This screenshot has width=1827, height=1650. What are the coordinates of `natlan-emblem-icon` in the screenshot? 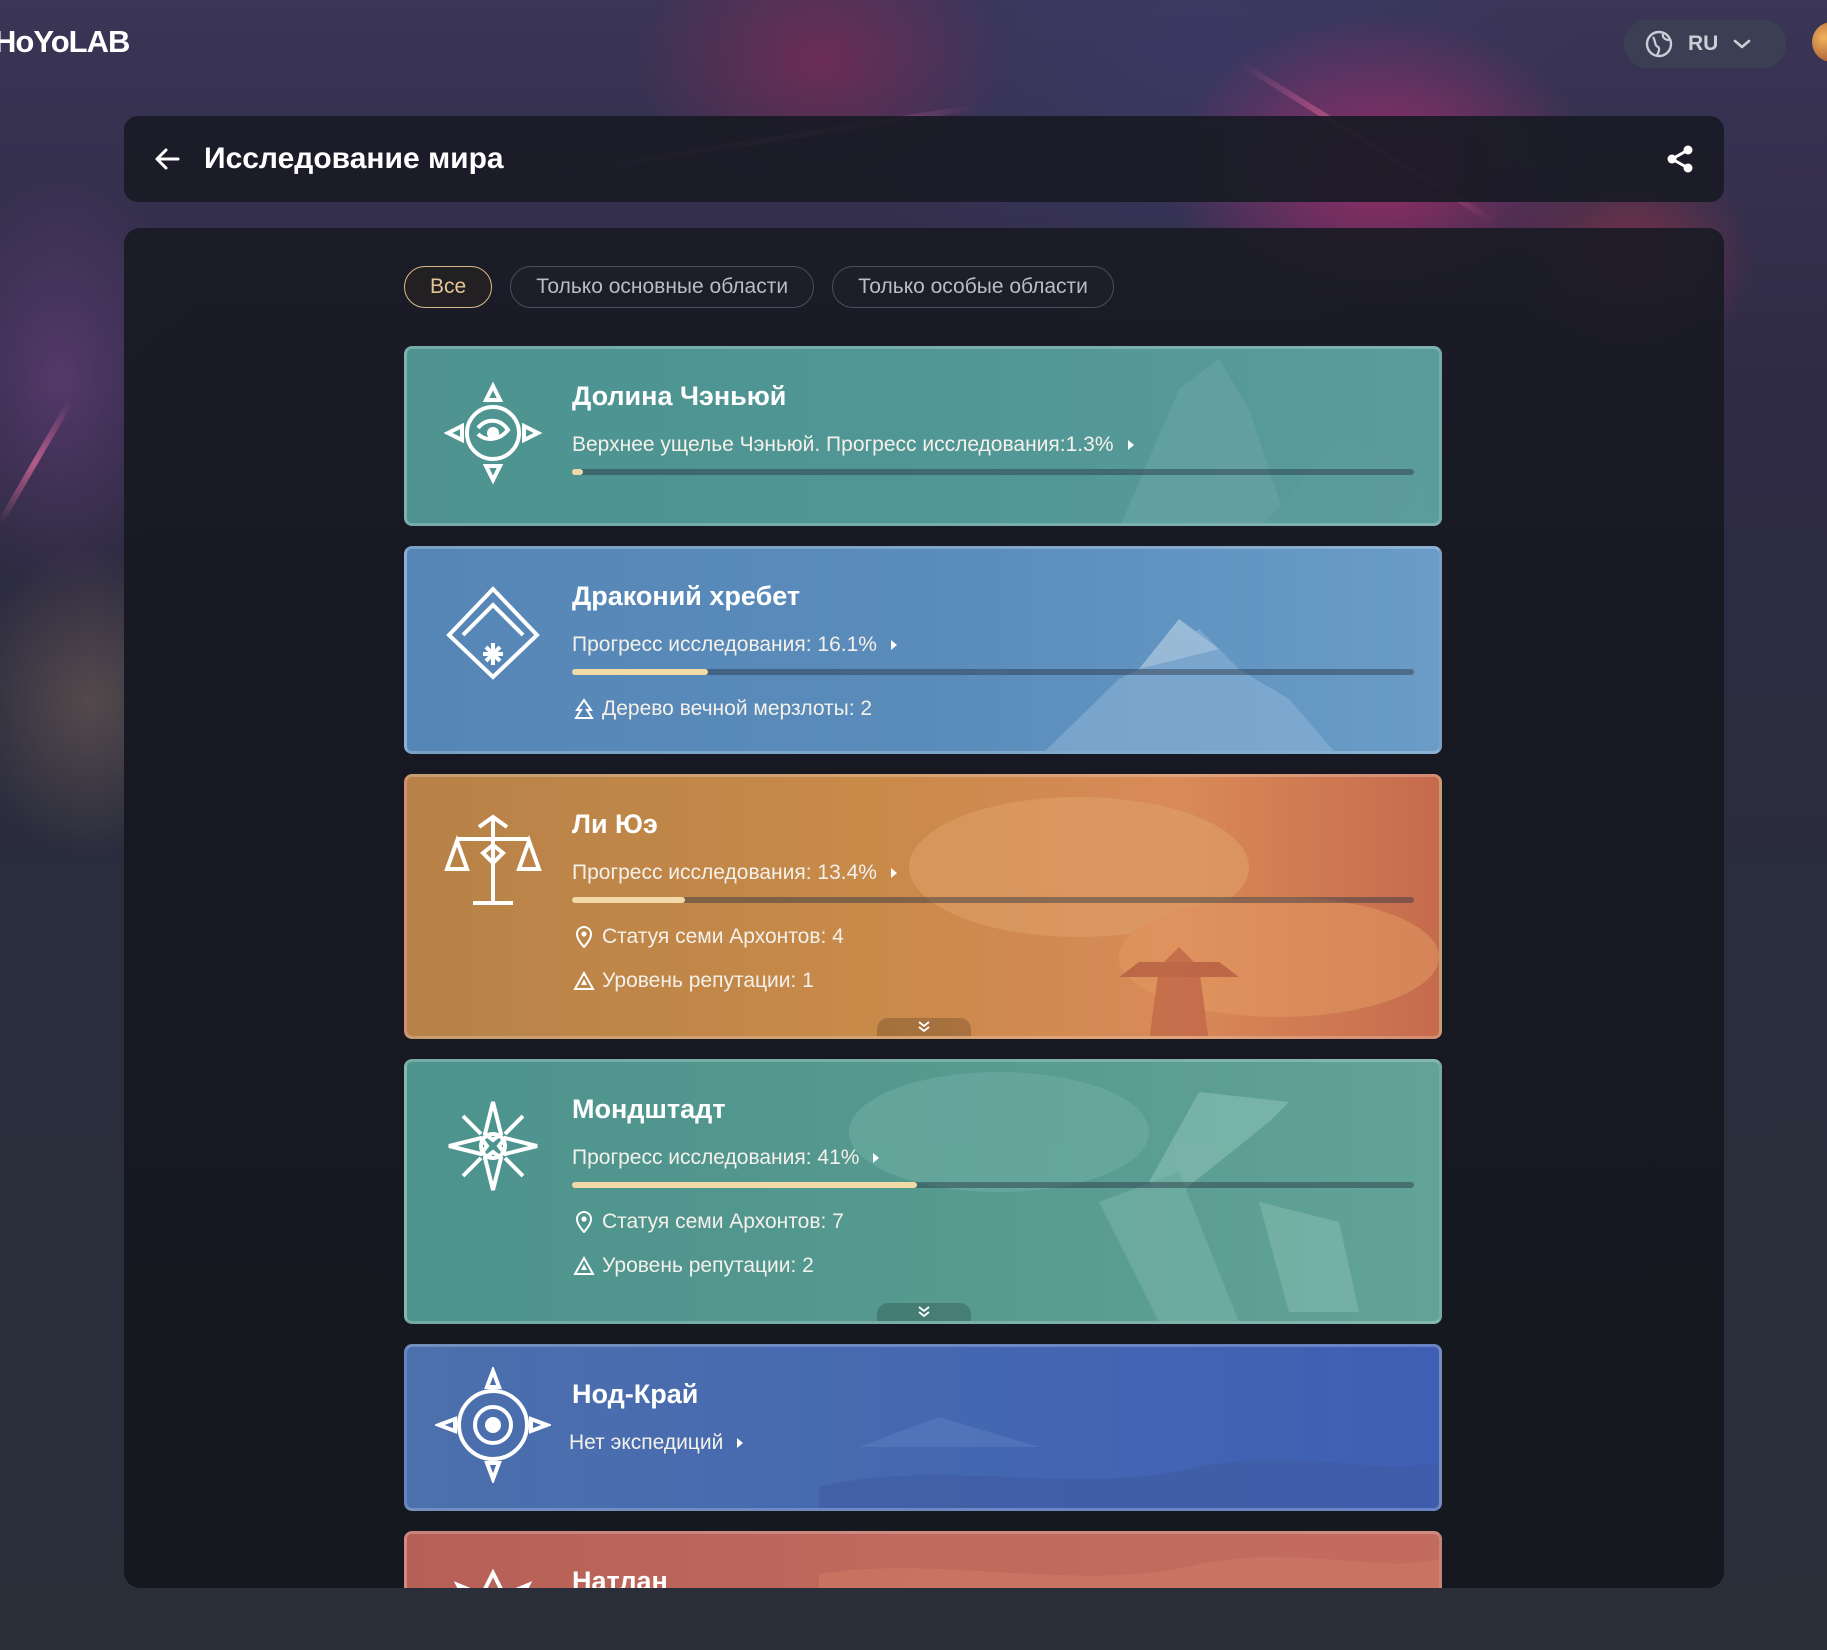 It's located at (493, 1572).